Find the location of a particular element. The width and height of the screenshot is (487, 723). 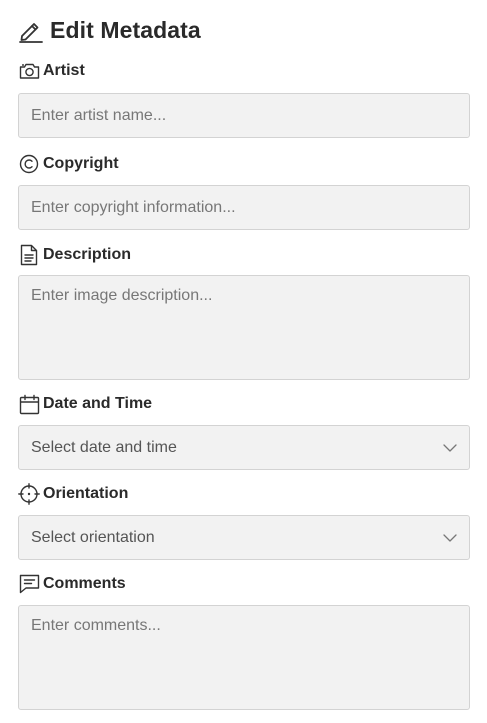

artist-label-row: Artist is located at coordinates (51, 71).